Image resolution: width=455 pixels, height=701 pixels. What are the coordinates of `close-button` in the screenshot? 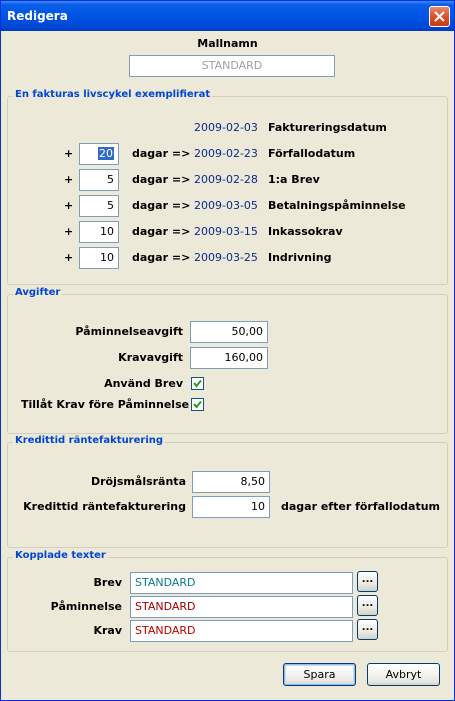 It's located at (439, 16).